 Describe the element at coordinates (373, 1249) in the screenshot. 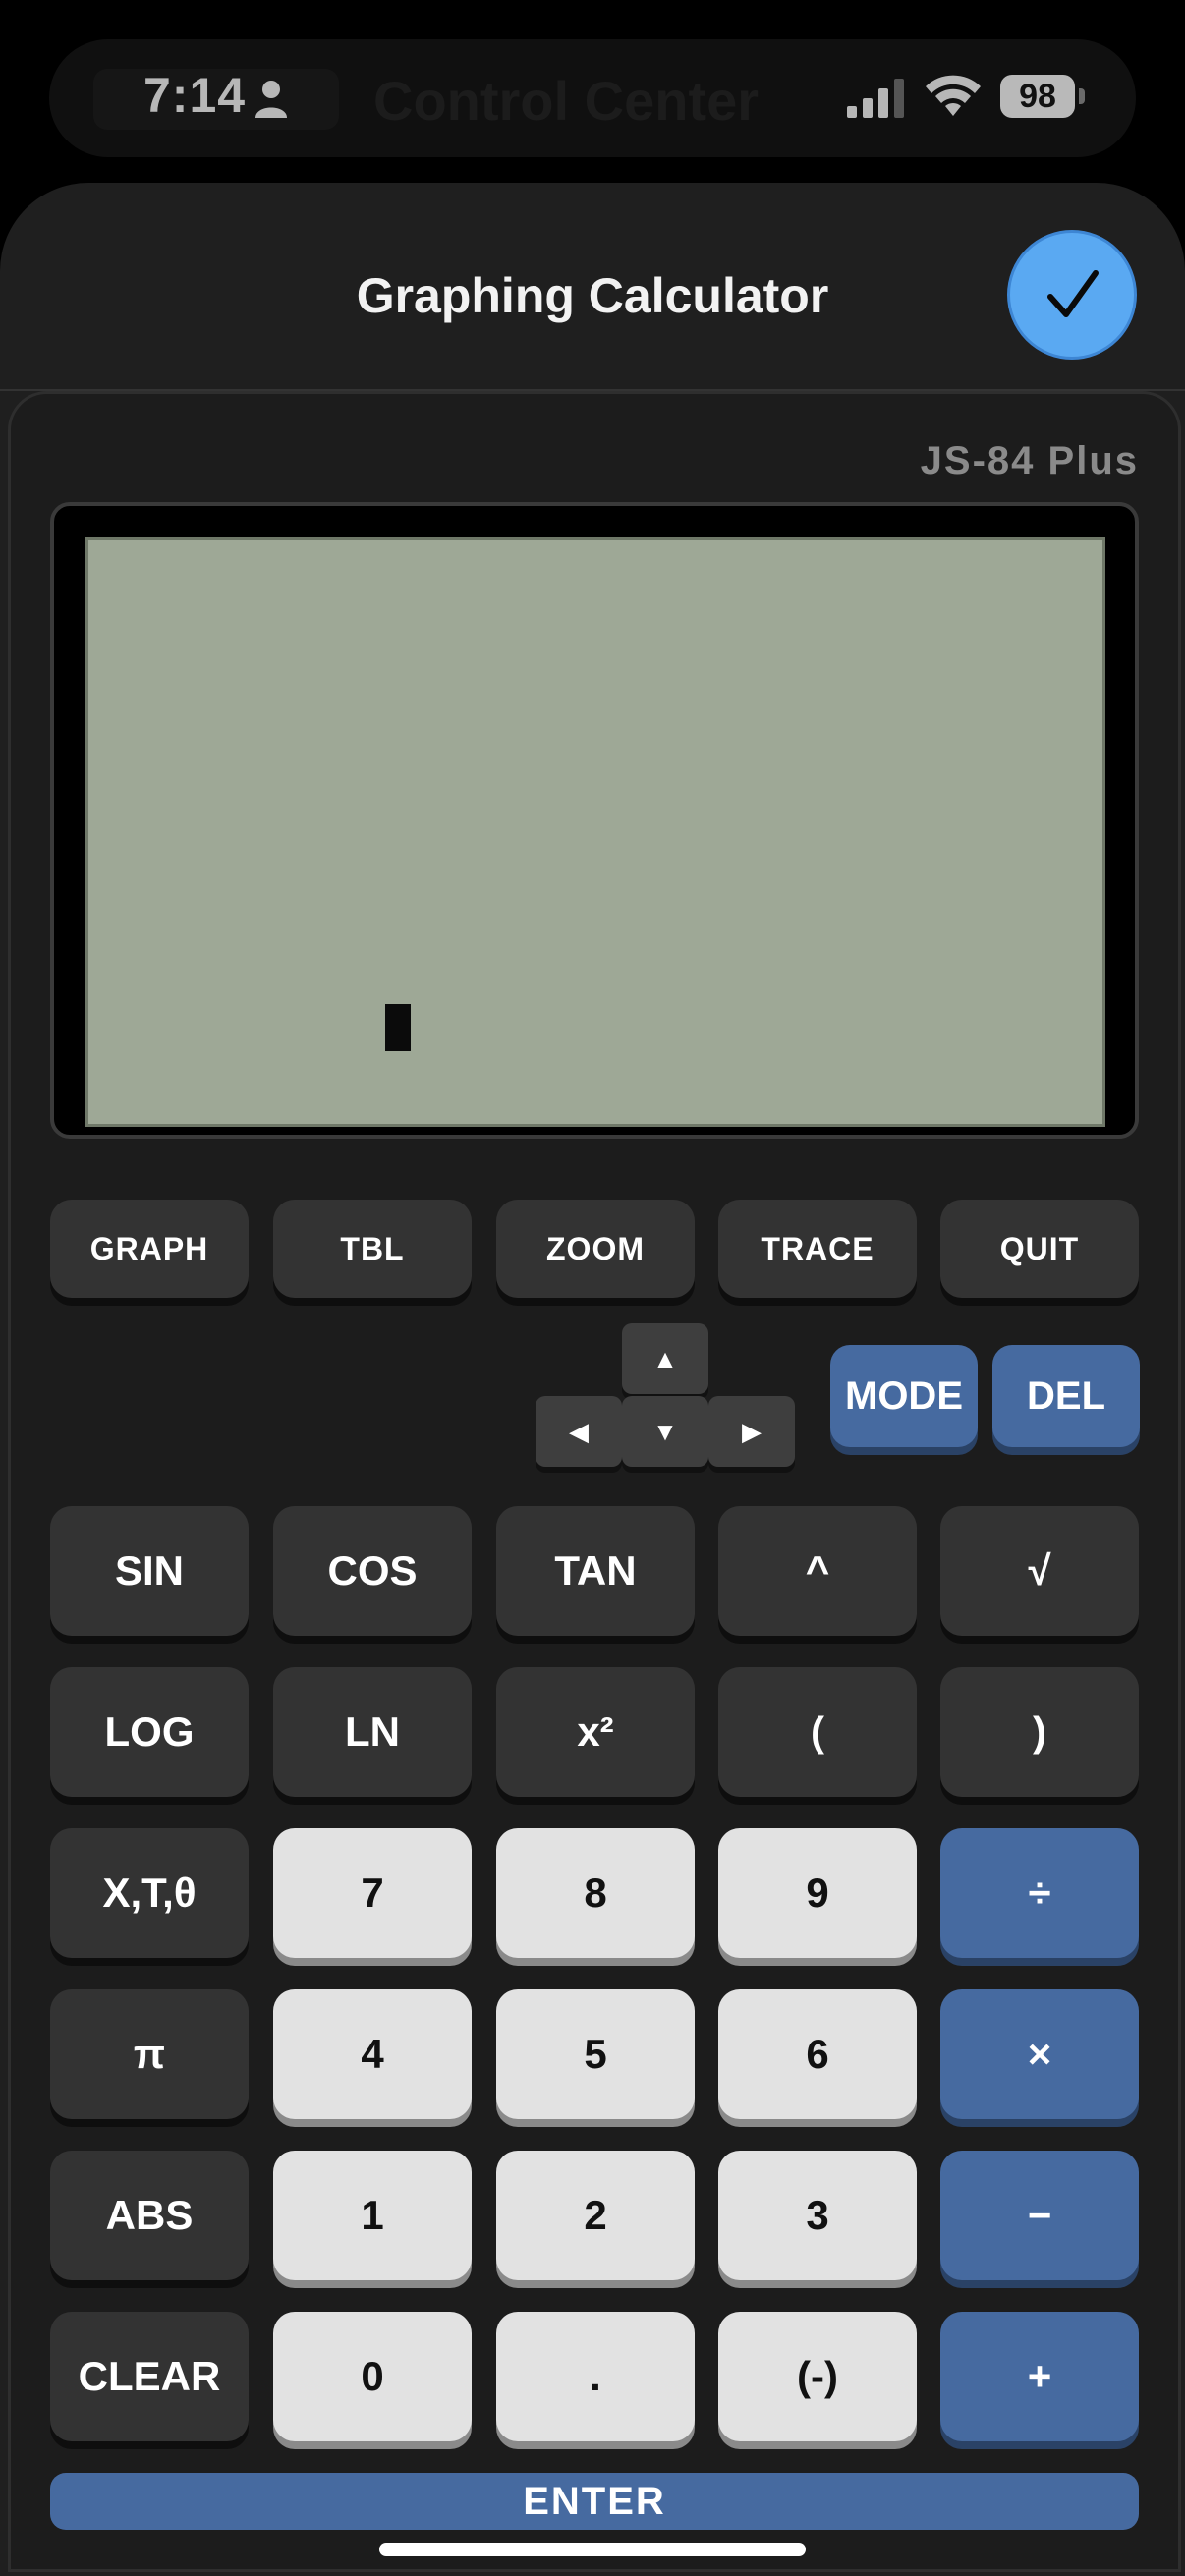

I see `tbl-key: TBL` at that location.